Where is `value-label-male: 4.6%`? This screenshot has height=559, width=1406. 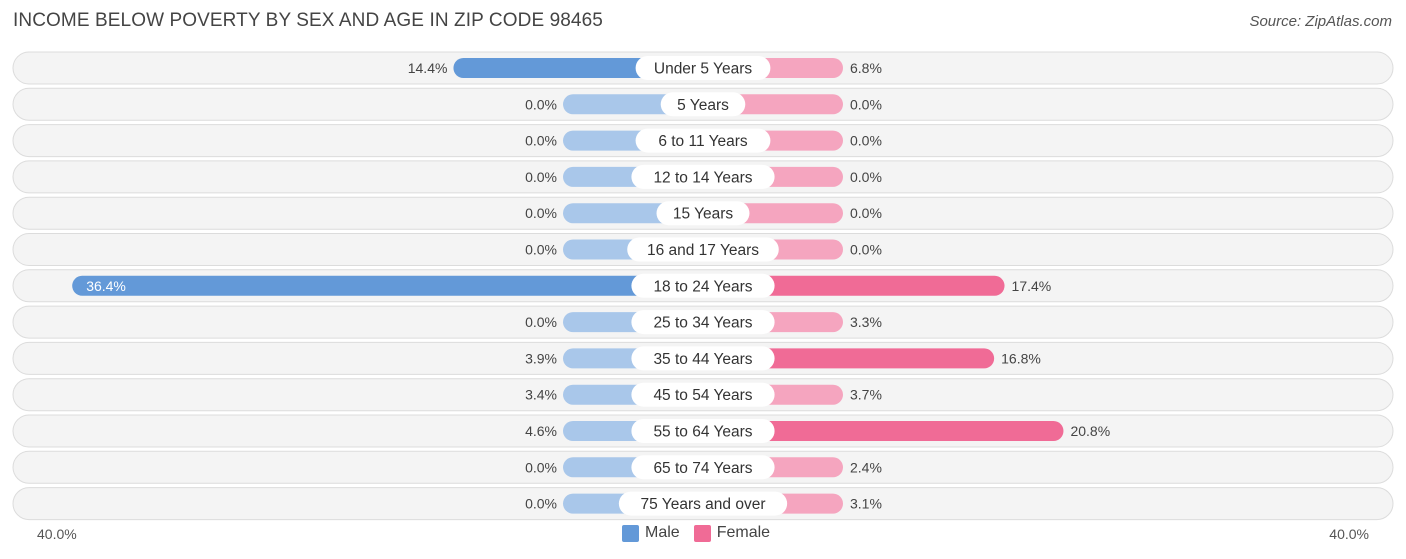 value-label-male: 4.6% is located at coordinates (541, 431).